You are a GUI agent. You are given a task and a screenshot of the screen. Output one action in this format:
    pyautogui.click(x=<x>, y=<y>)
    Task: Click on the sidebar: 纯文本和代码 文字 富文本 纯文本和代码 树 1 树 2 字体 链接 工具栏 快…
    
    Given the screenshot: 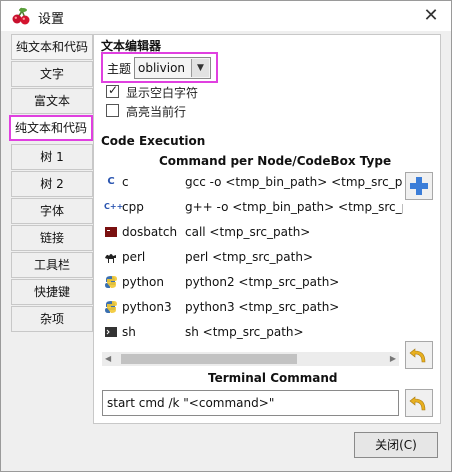 What is the action you would take?
    pyautogui.click(x=51, y=184)
    